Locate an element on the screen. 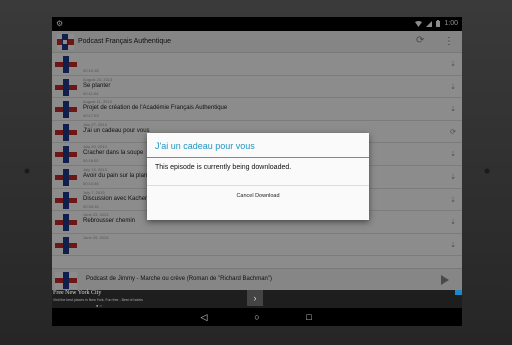  dialog-button-bar: Cancel Download is located at coordinates (258, 202).